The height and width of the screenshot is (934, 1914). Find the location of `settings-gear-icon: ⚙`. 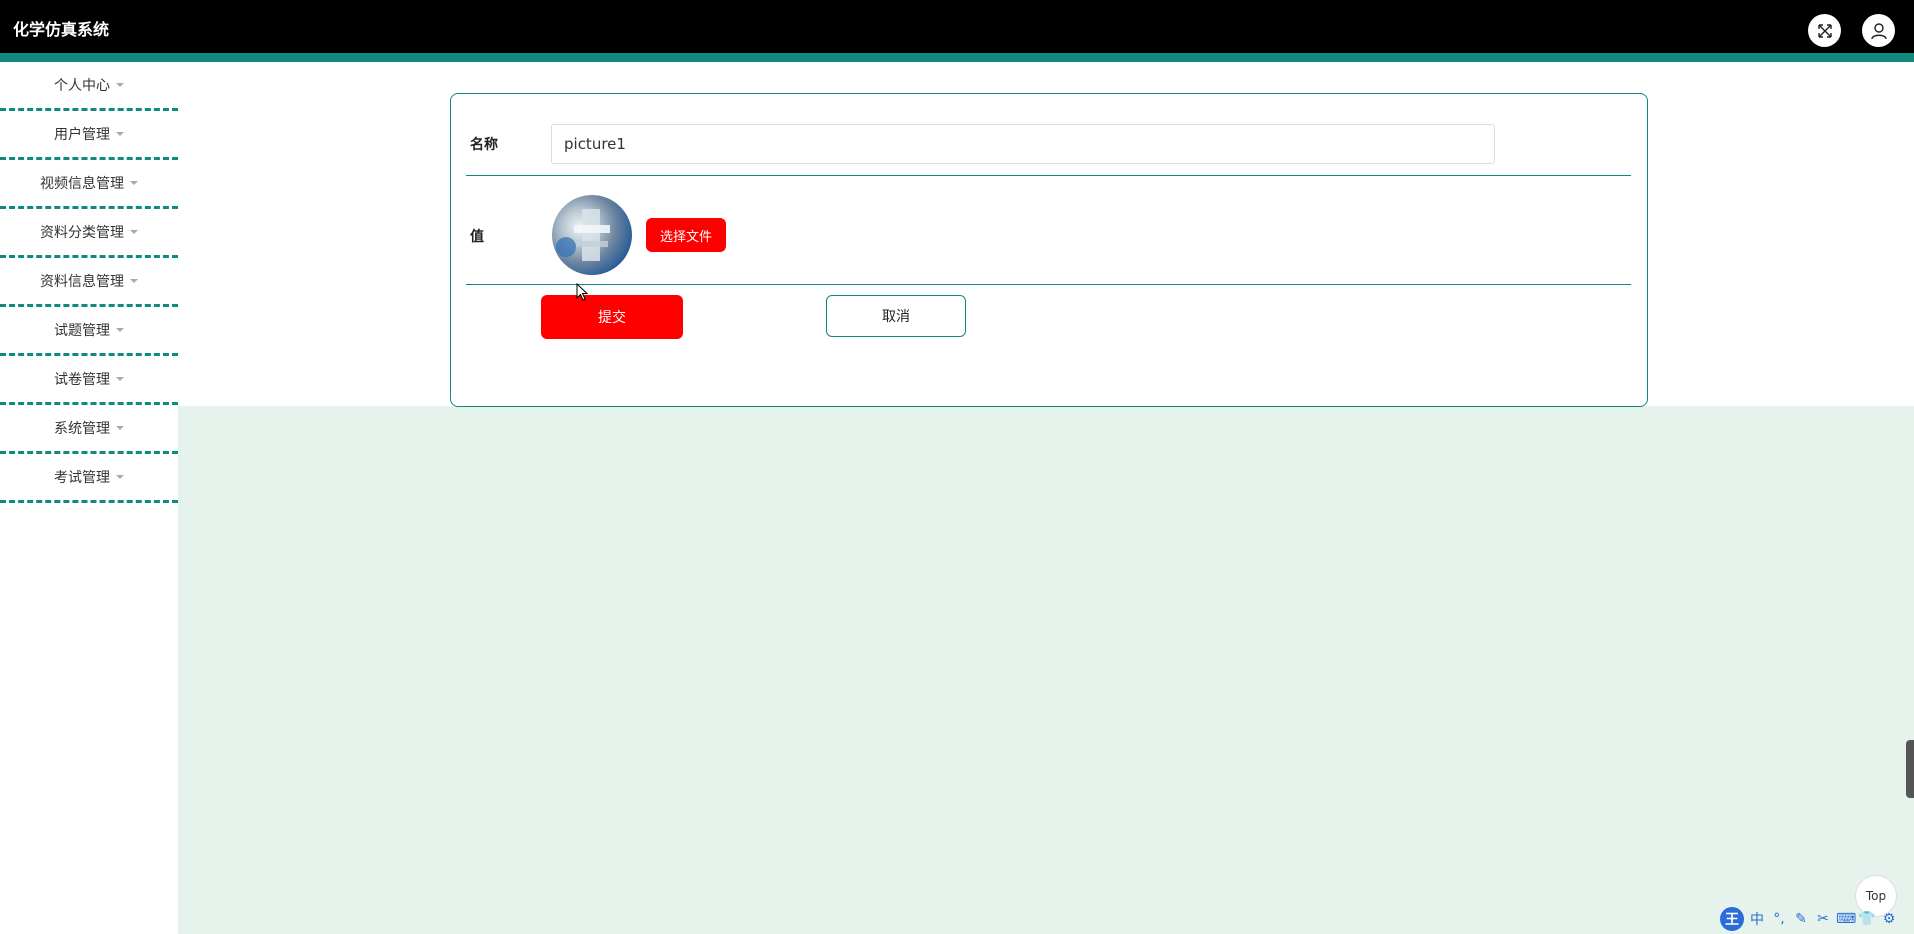

settings-gear-icon: ⚙ is located at coordinates (1889, 919).